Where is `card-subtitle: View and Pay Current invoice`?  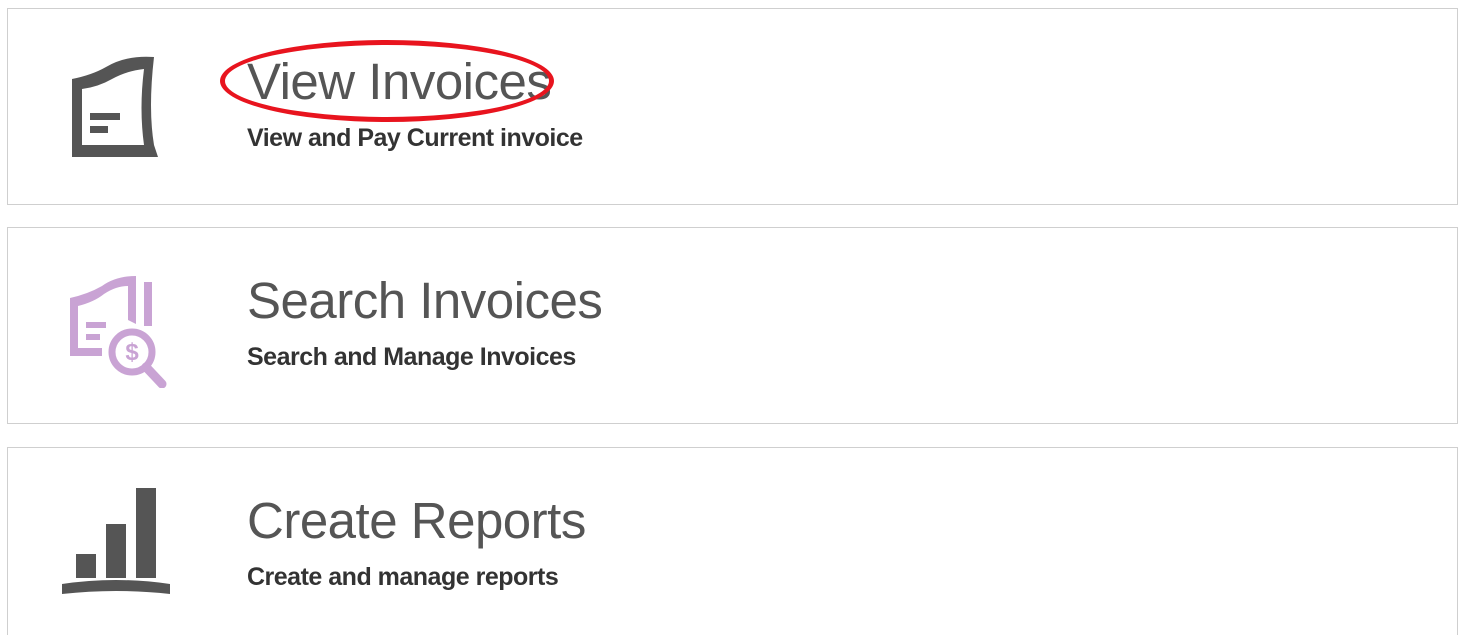
card-subtitle: View and Pay Current invoice is located at coordinates (415, 138).